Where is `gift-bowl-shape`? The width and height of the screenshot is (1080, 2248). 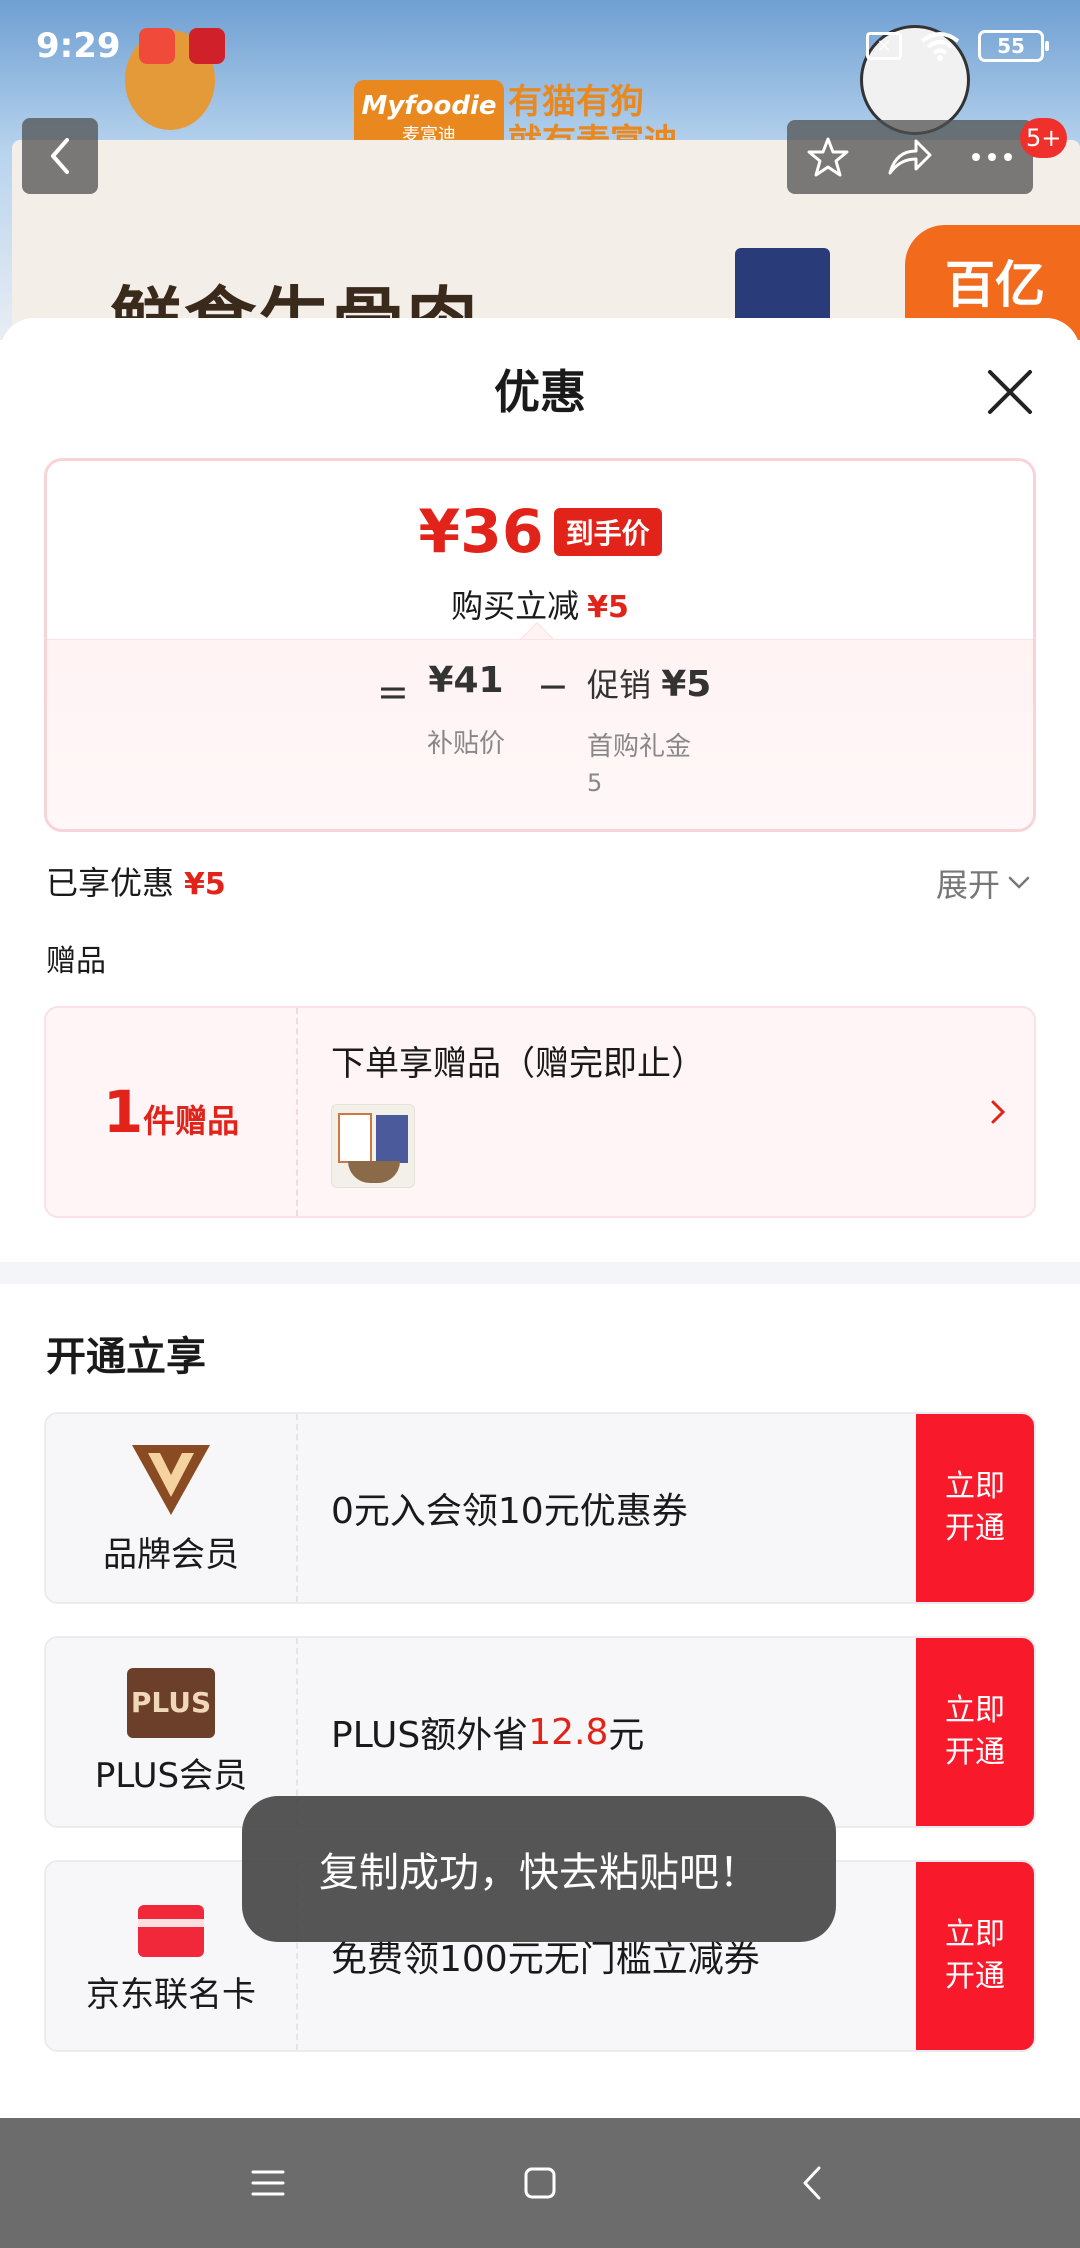
gift-bowl-shape is located at coordinates (374, 1172).